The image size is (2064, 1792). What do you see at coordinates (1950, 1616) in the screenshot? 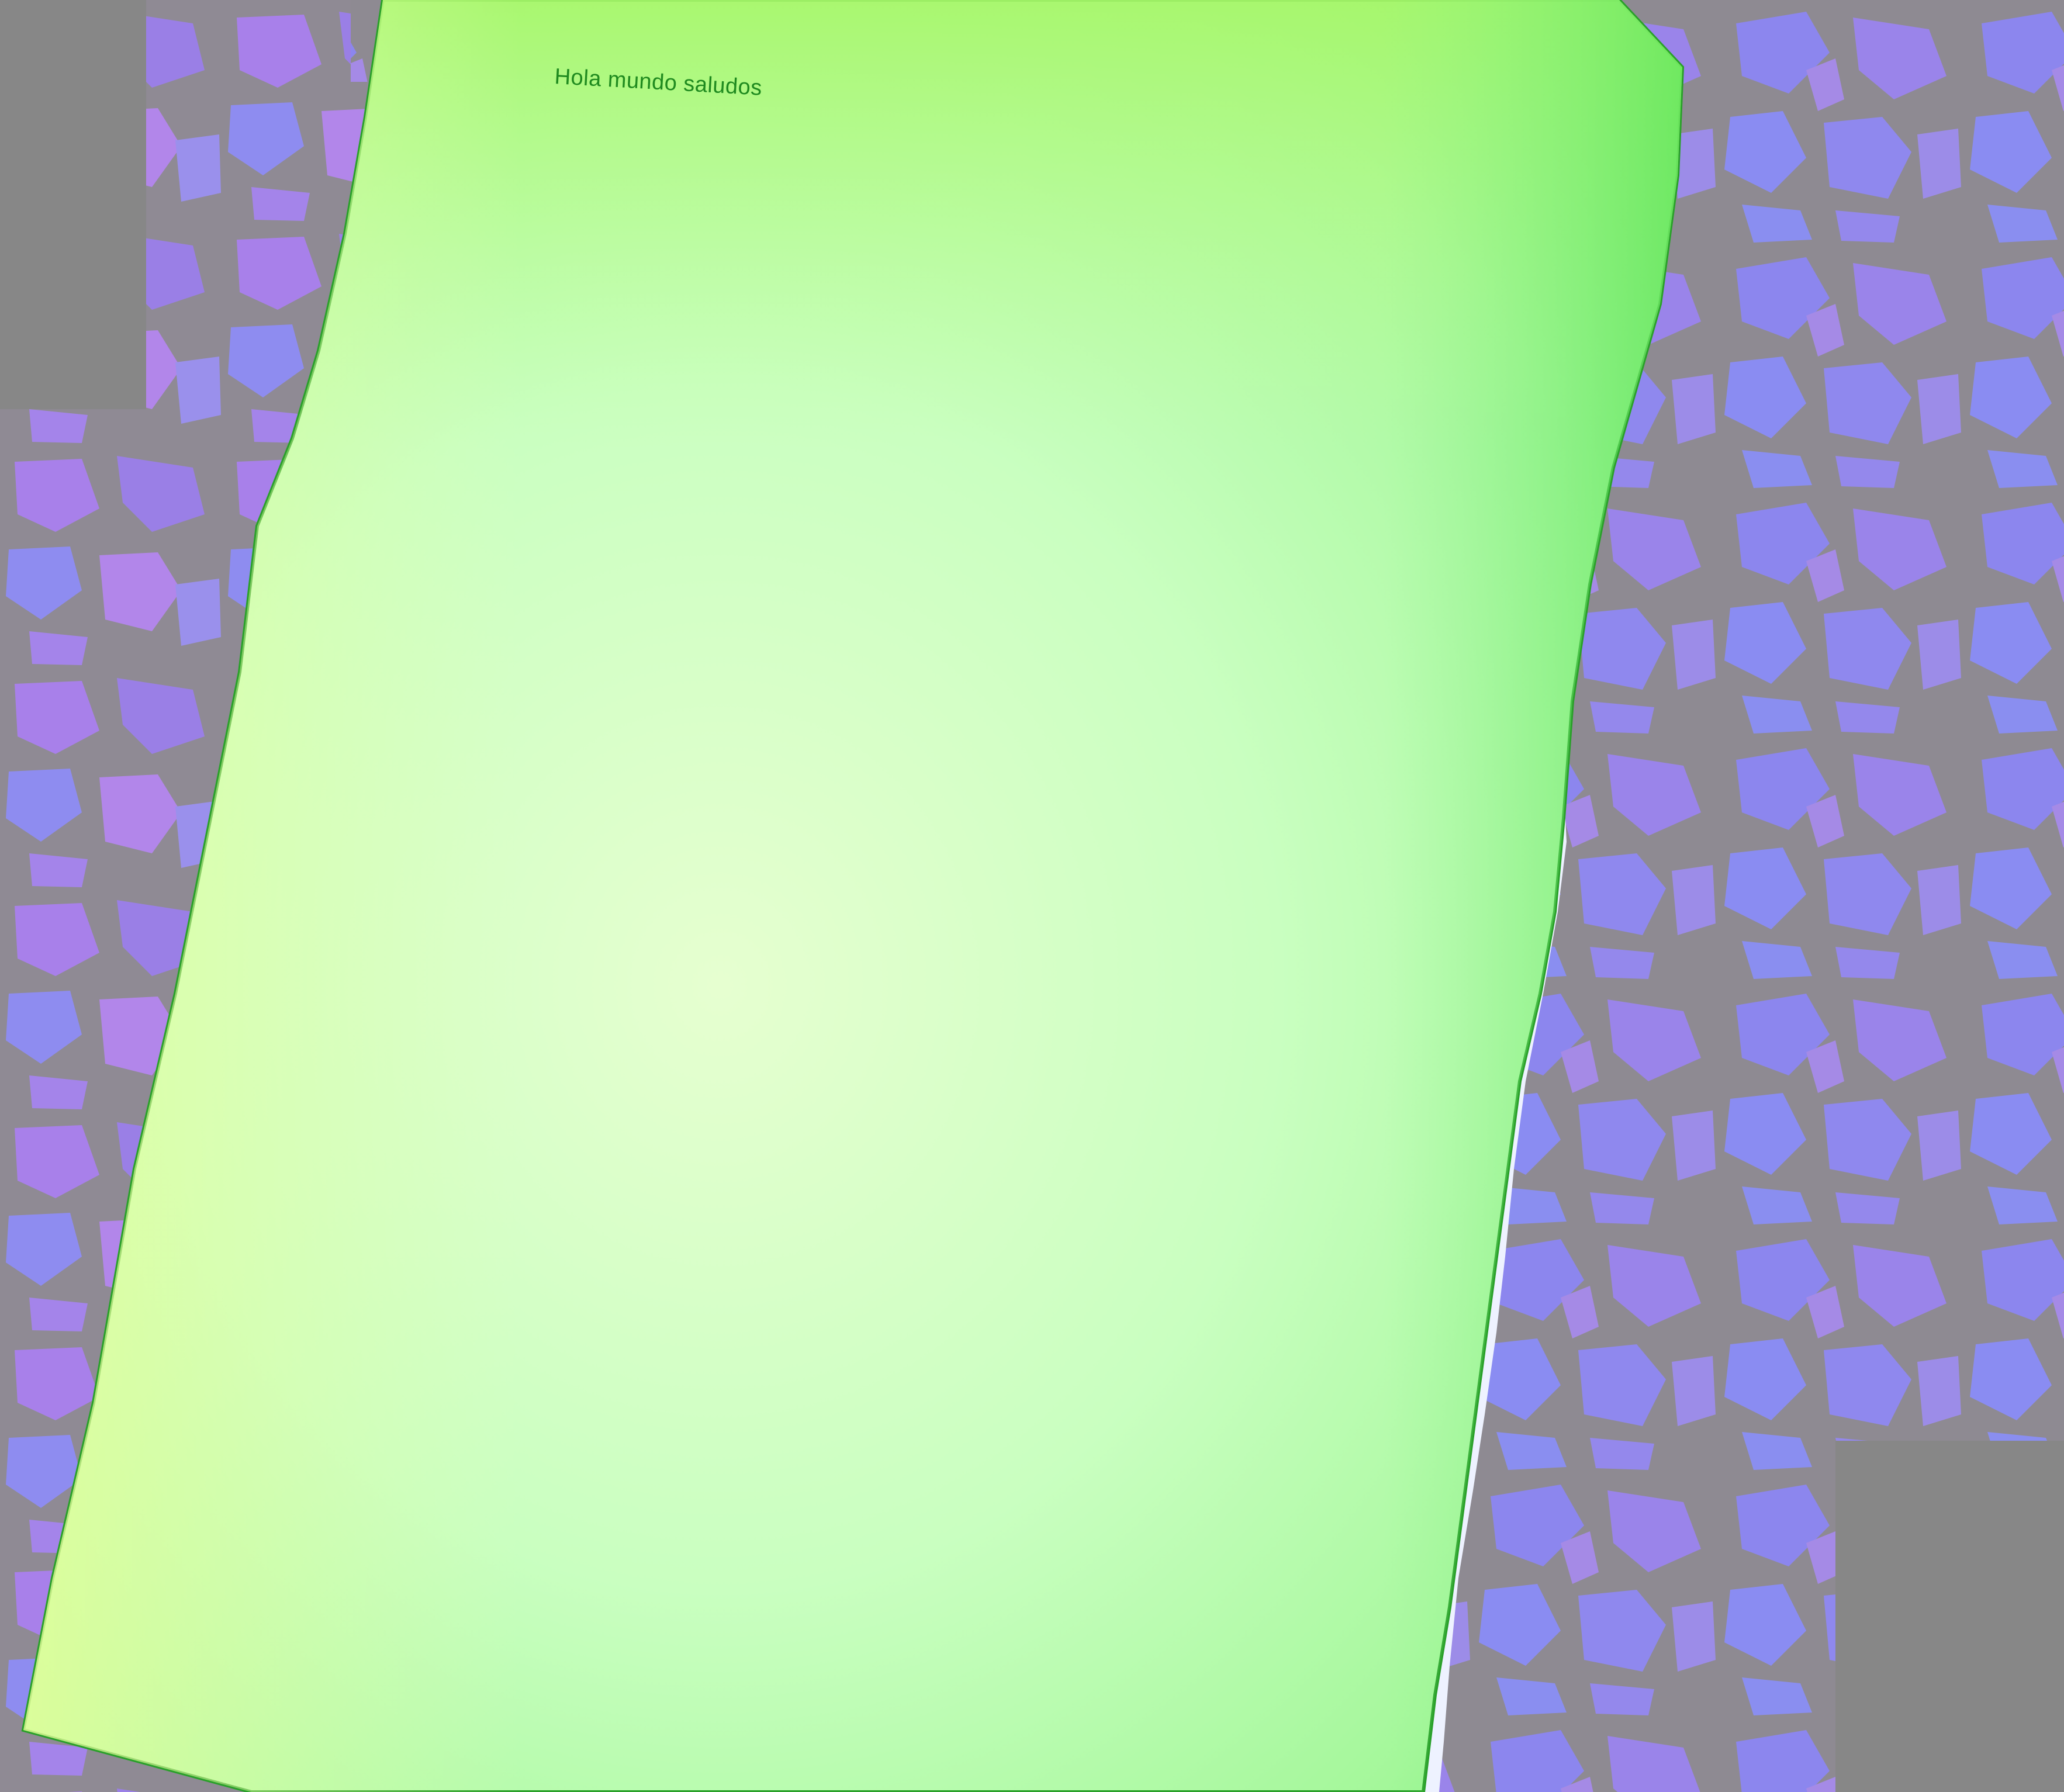
I see `mask-bottom-right` at bounding box center [1950, 1616].